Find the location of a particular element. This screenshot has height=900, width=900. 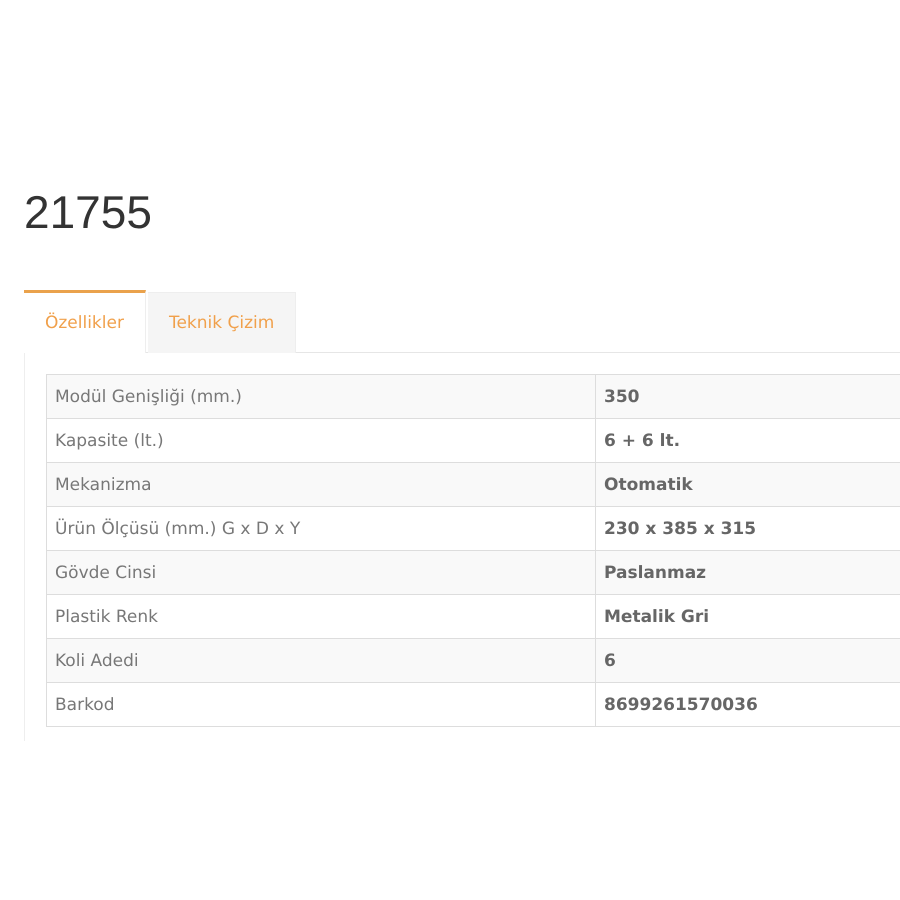

table-cell-text: Koli Adedi is located at coordinates (97, 661).